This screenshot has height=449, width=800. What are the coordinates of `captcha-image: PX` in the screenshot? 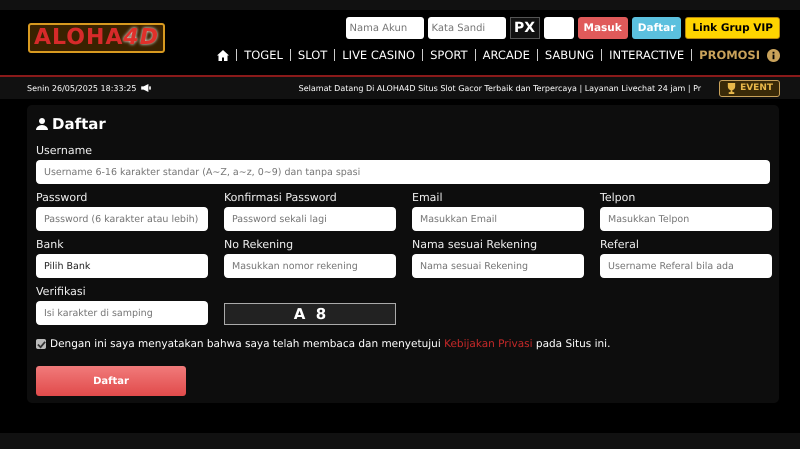 It's located at (525, 28).